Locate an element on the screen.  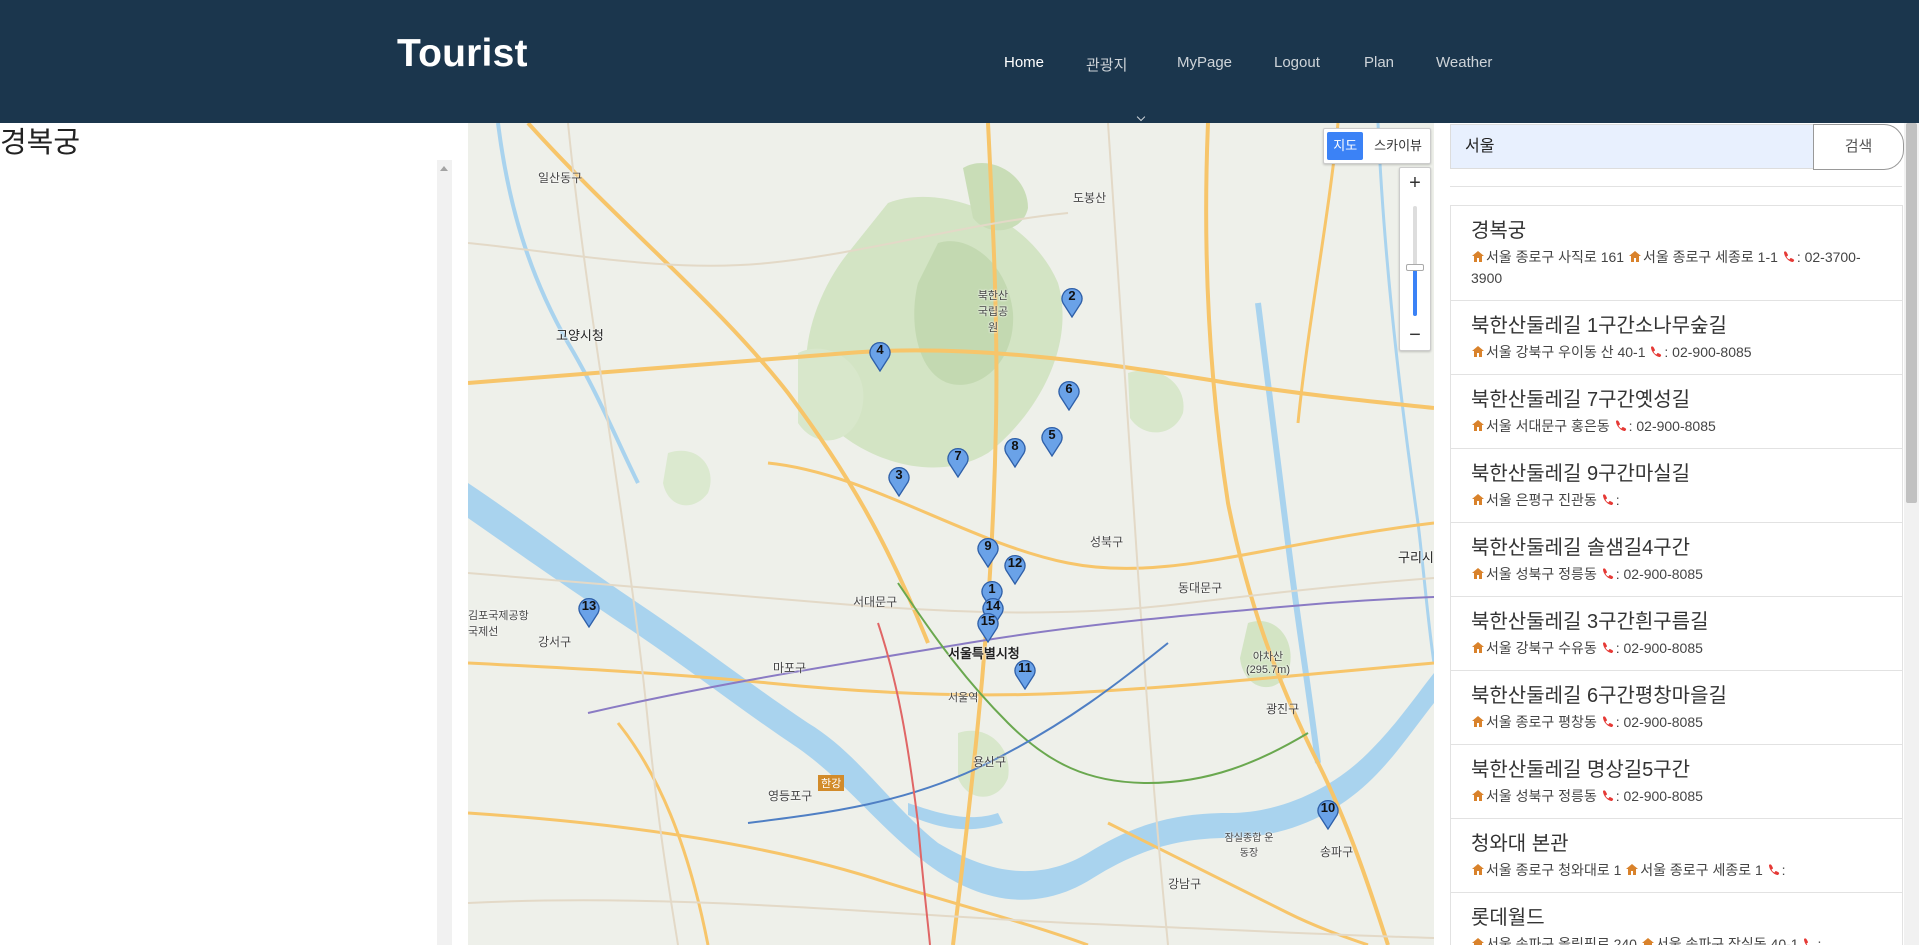
list-item-name: 롯데월드 is located at coordinates (1508, 918).